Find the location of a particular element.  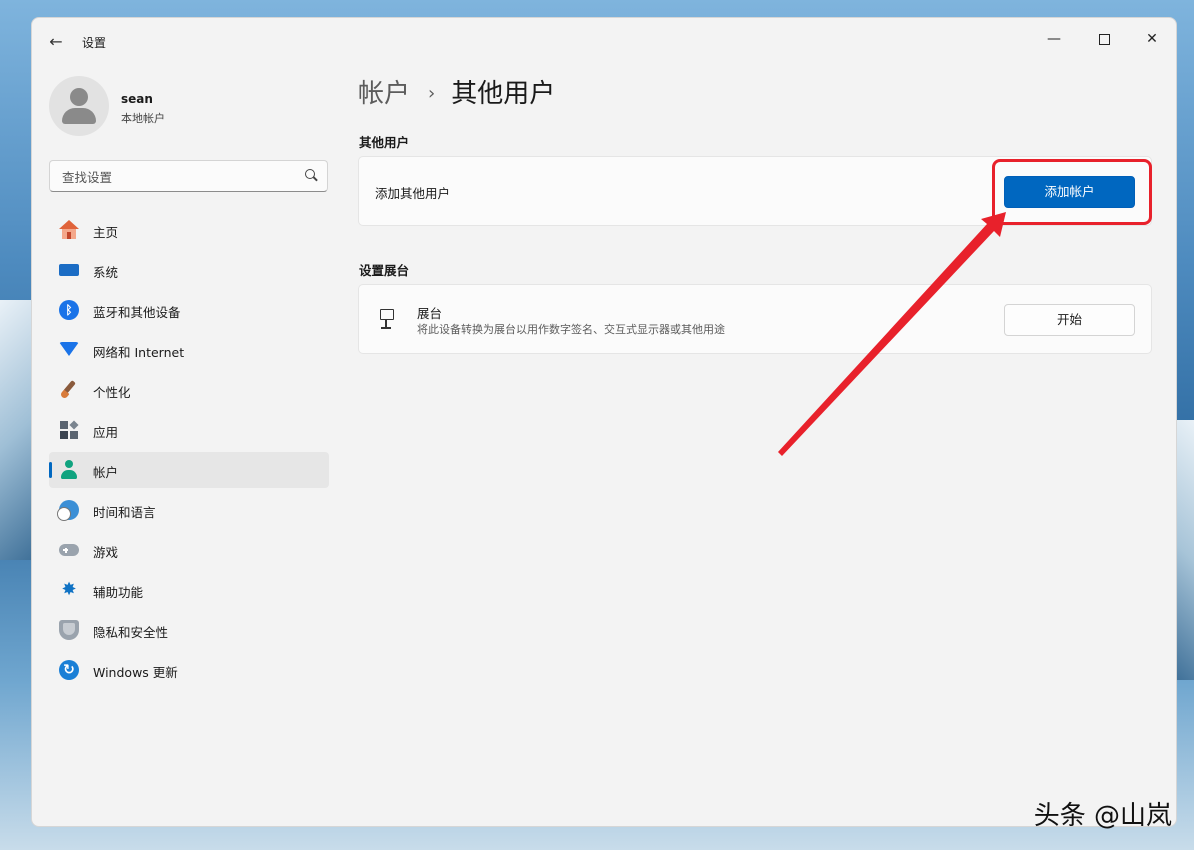

user-account-type: 本地帐户 is located at coordinates (143, 118).